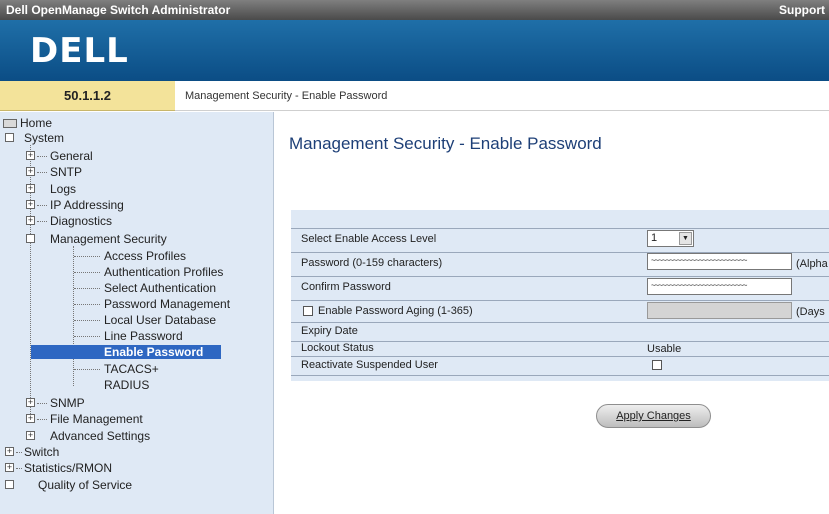 Image resolution: width=829 pixels, height=514 pixels. I want to click on expiry-date-label: Expiry Date, so click(329, 331).